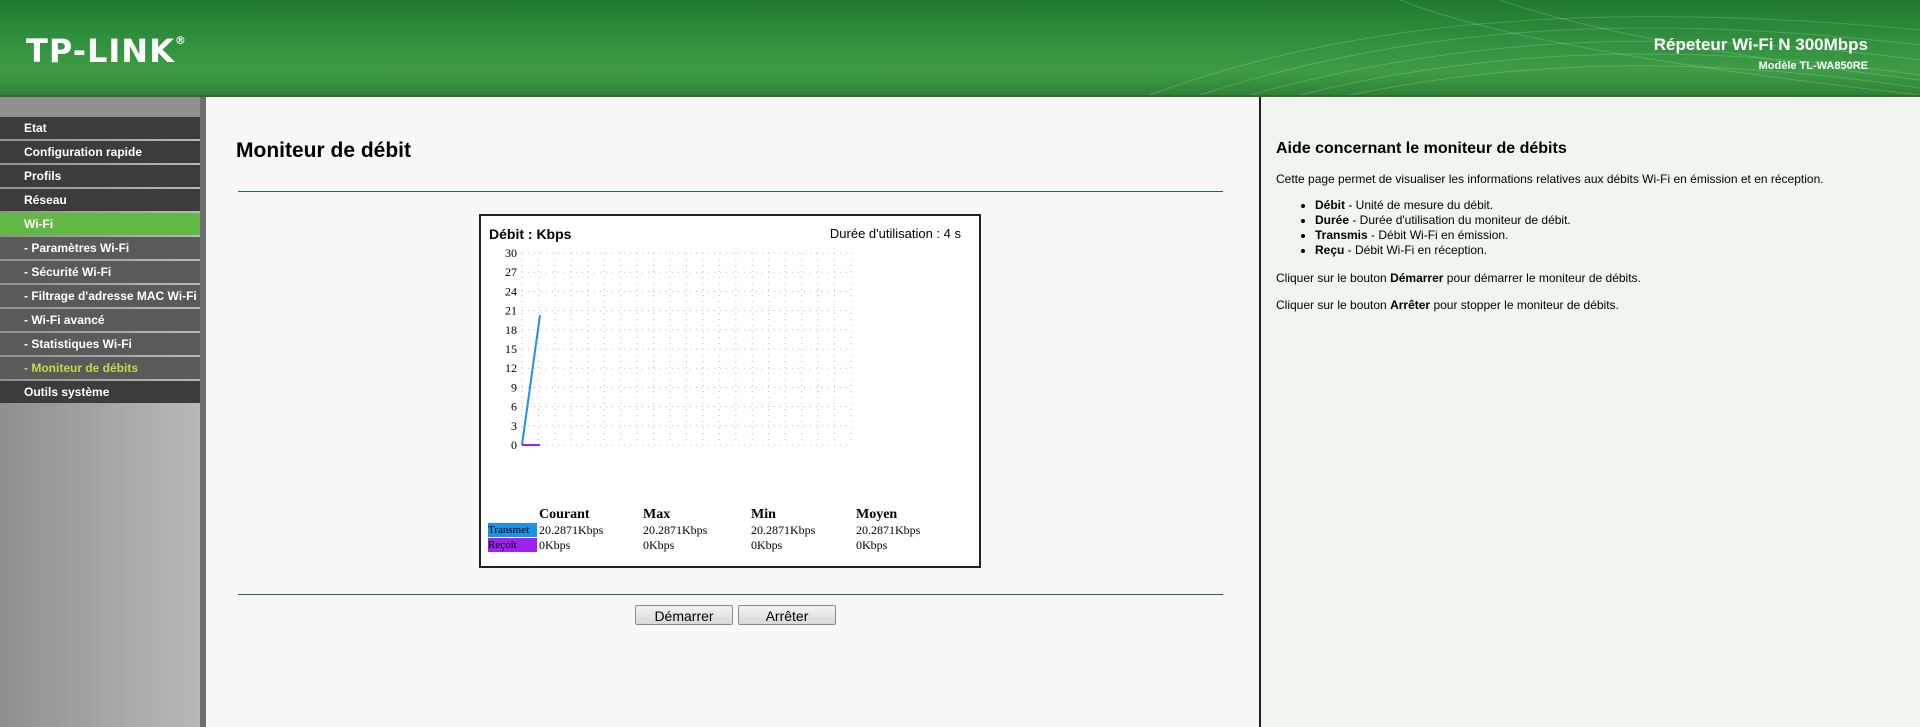 This screenshot has height=727, width=1920. I want to click on y-tick-label: 24, so click(511, 291).